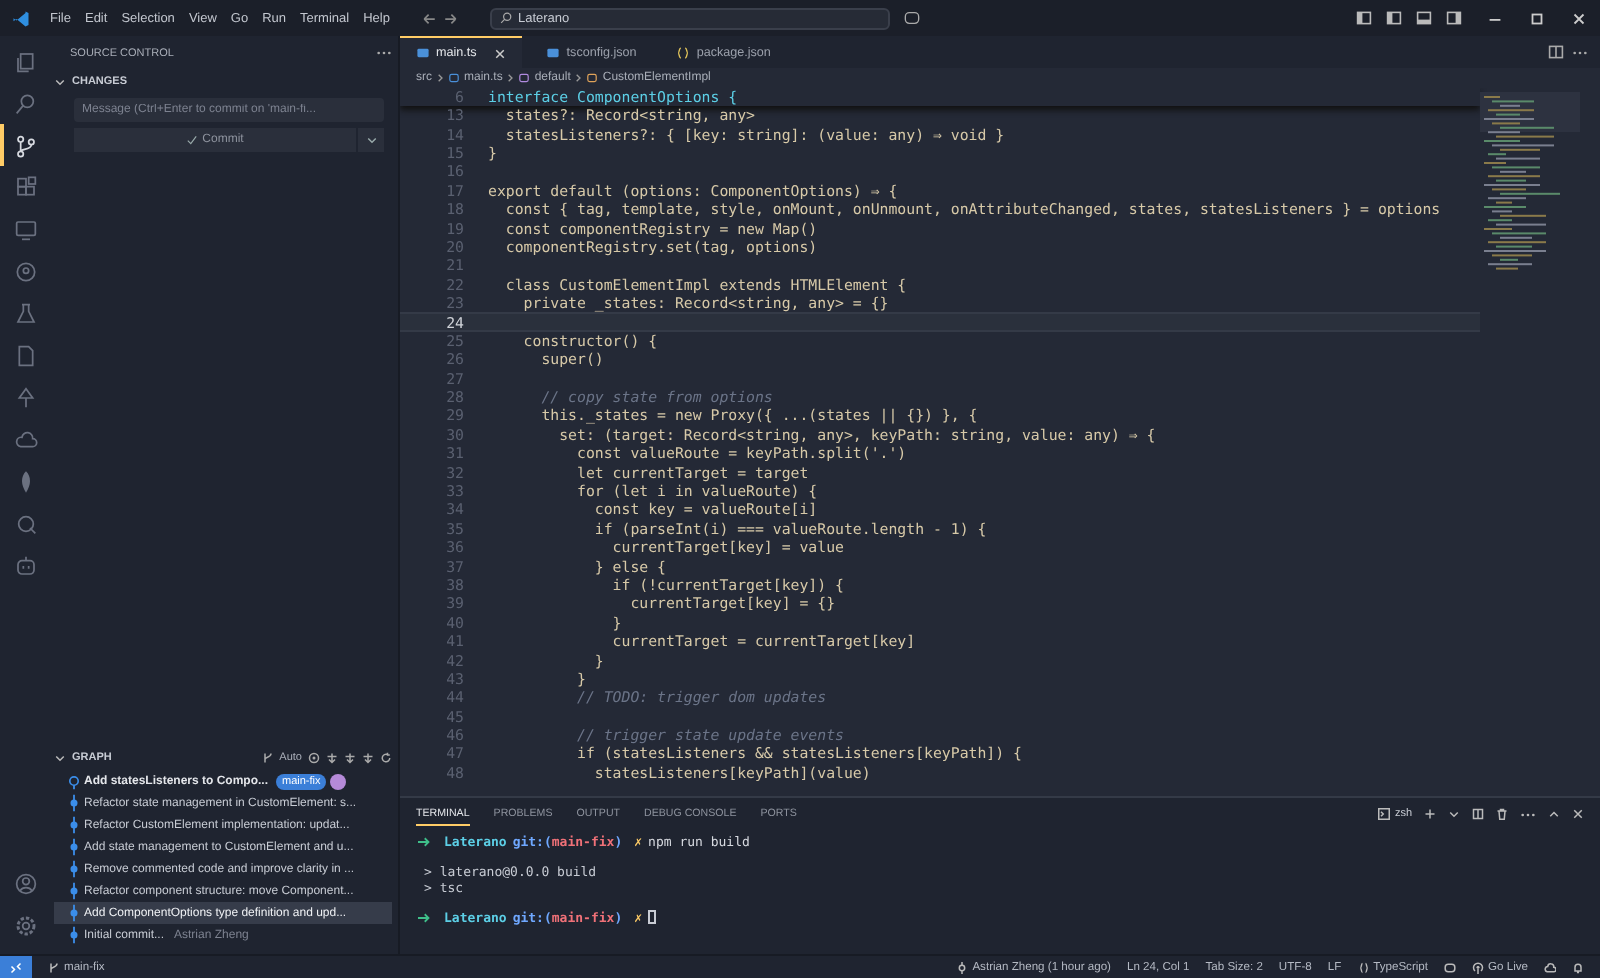 This screenshot has width=1600, height=978. What do you see at coordinates (1537, 18) in the screenshot?
I see `maximize-icon` at bounding box center [1537, 18].